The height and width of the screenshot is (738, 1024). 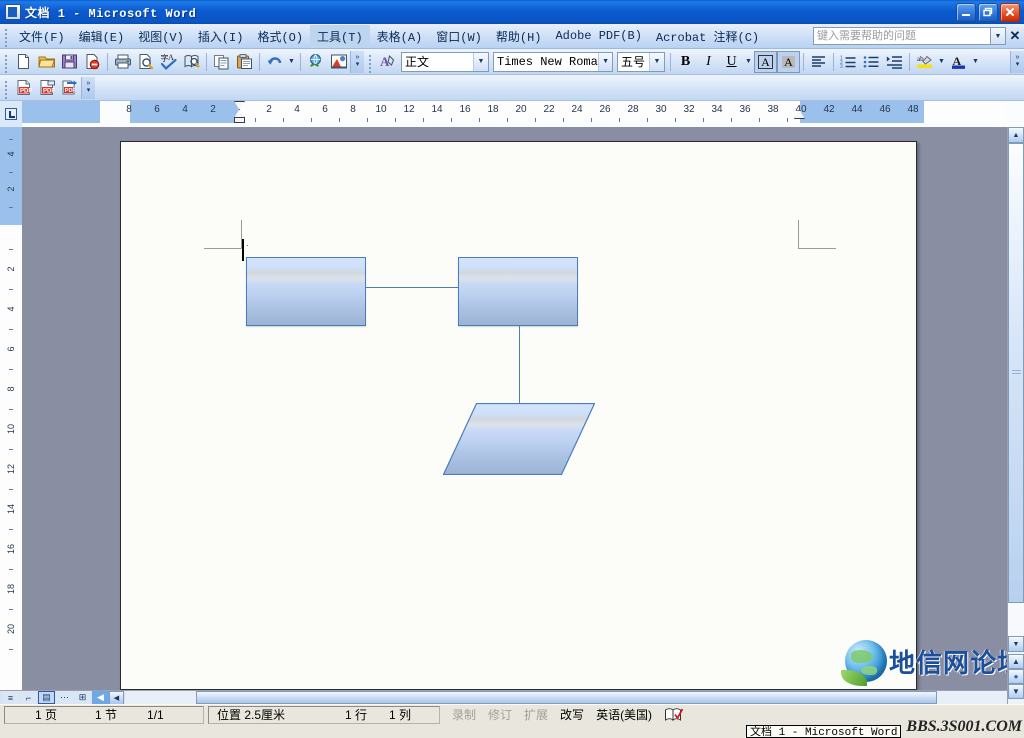 I want to click on convert-to-pdf-icon: PDF, so click(x=23, y=88).